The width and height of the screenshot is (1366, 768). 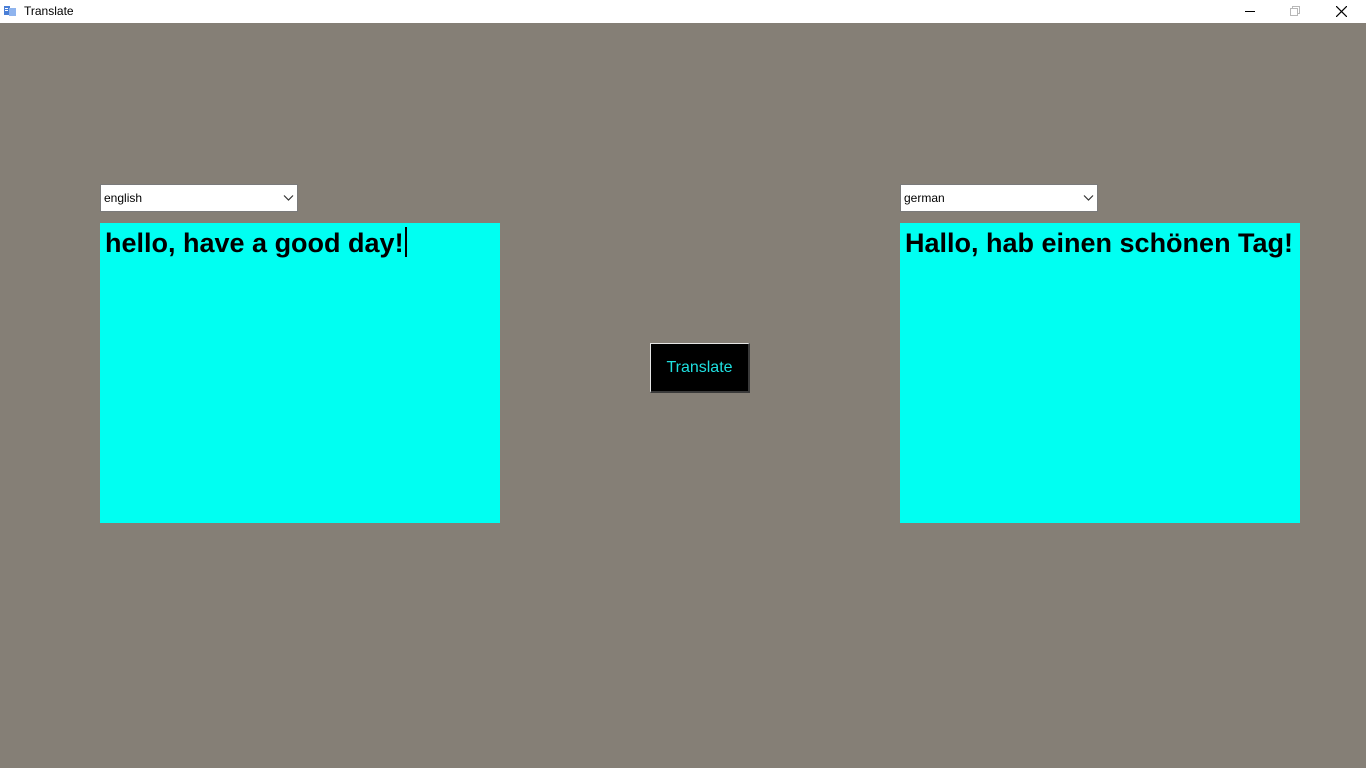 What do you see at coordinates (405, 242) in the screenshot?
I see `text-caret` at bounding box center [405, 242].